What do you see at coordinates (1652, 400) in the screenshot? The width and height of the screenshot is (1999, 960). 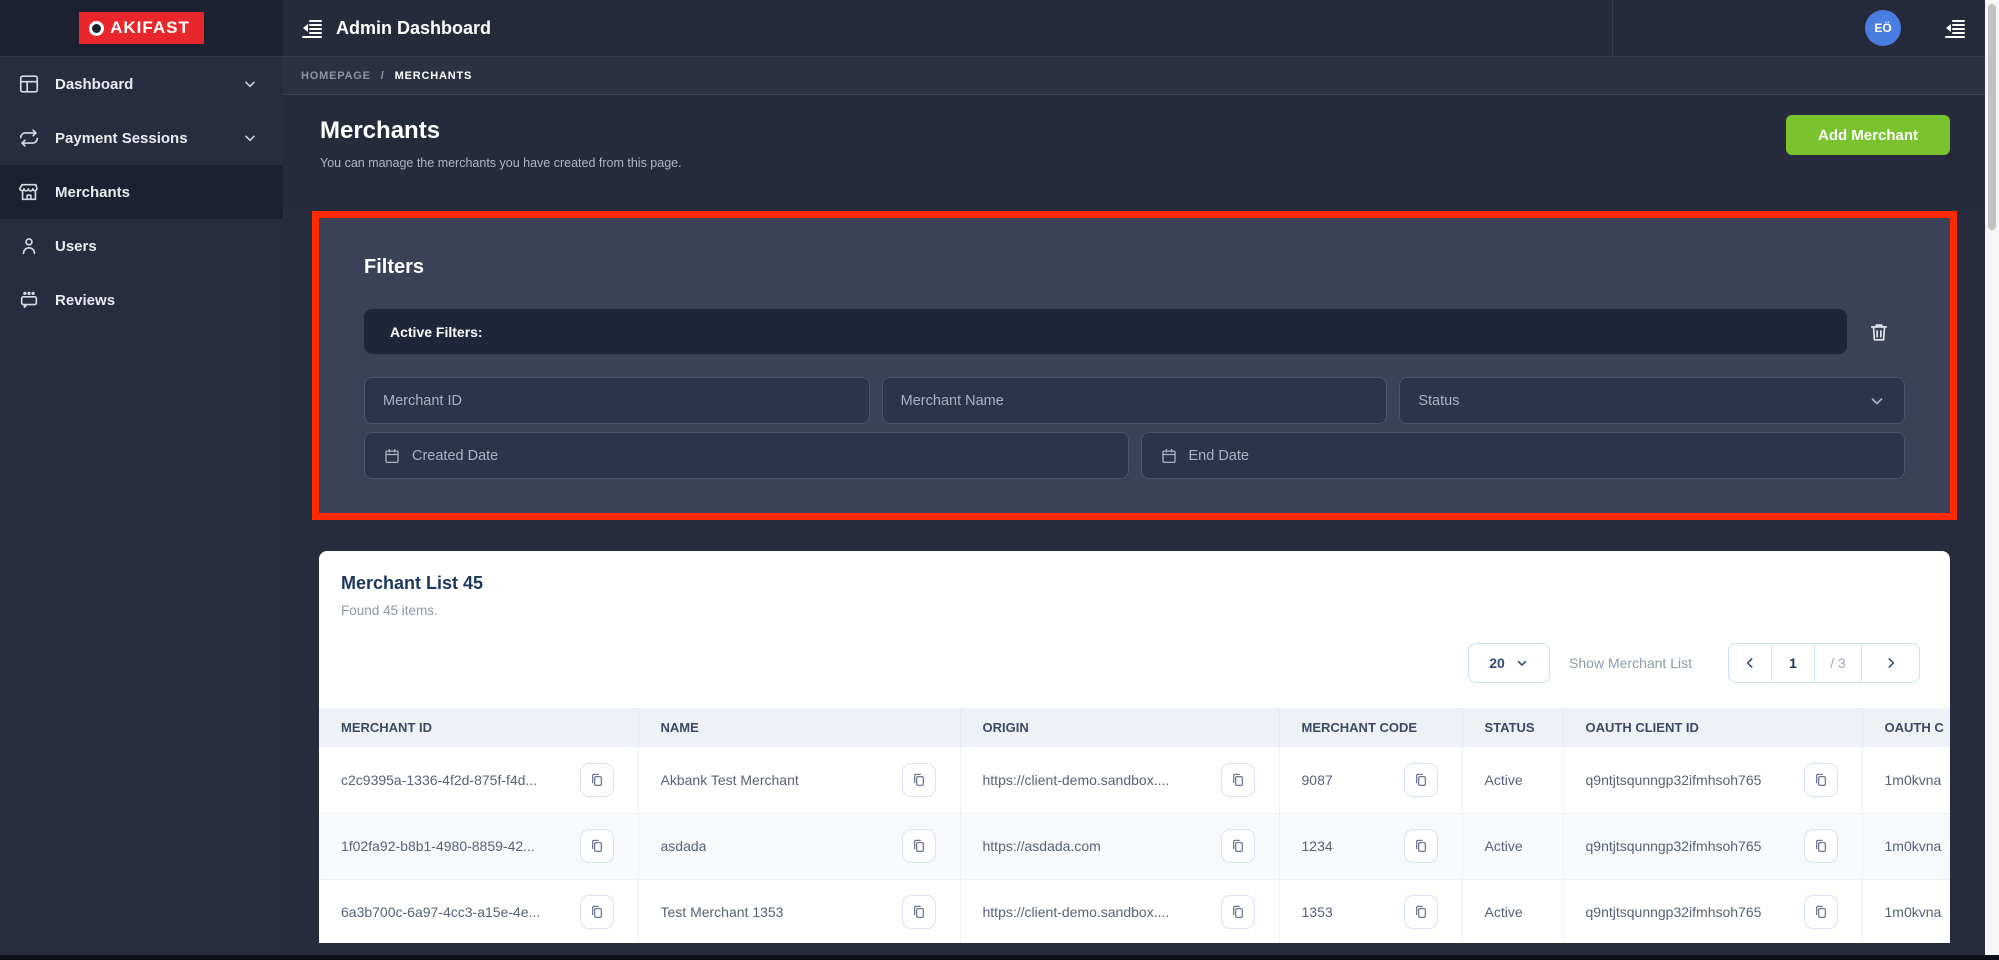 I see `status-select: Status` at bounding box center [1652, 400].